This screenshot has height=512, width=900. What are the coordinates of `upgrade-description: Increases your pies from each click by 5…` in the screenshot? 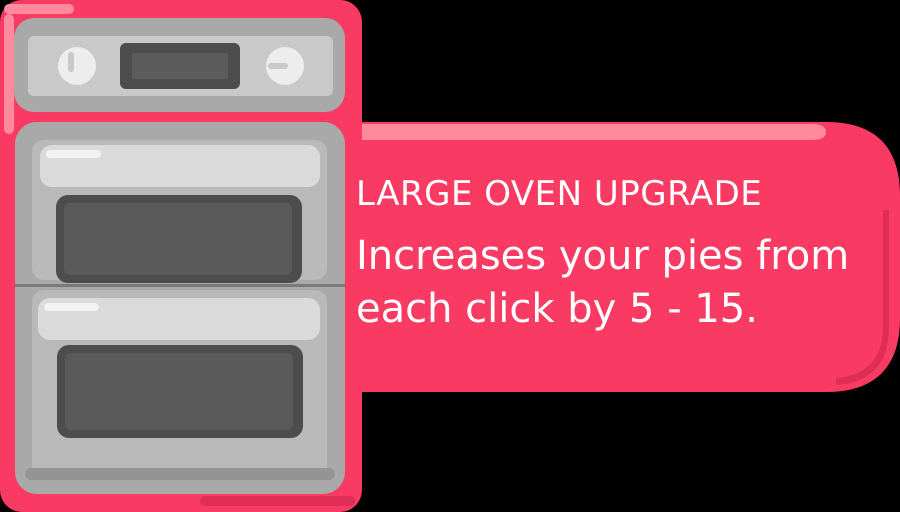 It's located at (616, 283).